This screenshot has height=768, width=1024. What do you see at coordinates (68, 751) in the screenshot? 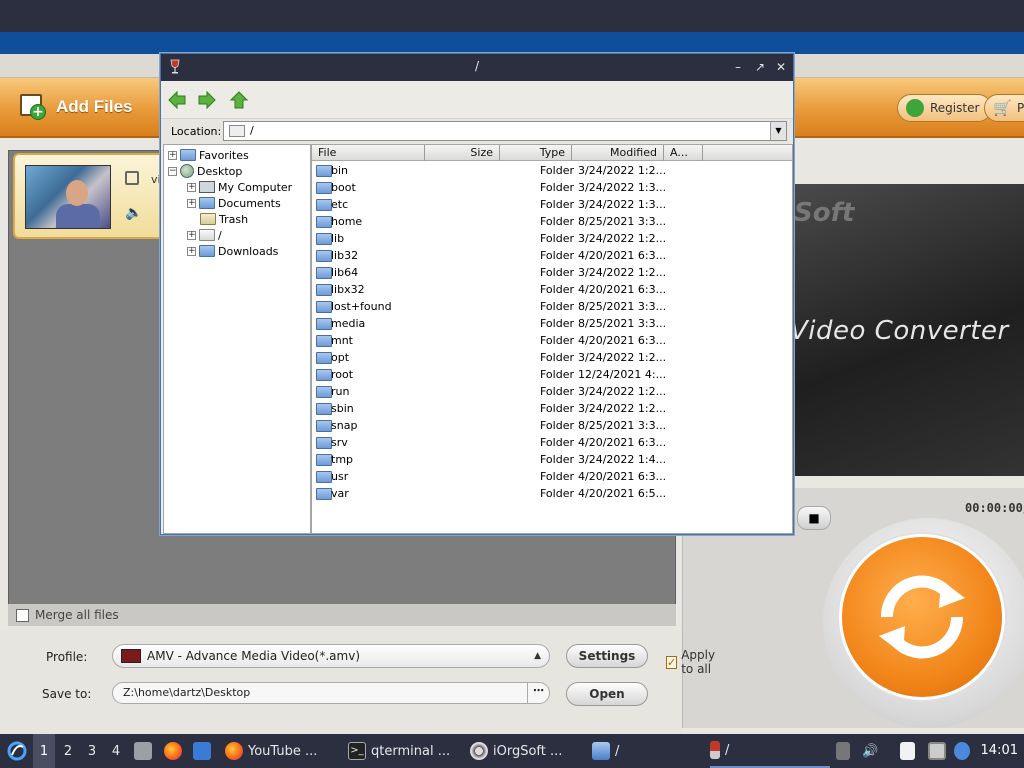
I see `workspace-2: 2` at bounding box center [68, 751].